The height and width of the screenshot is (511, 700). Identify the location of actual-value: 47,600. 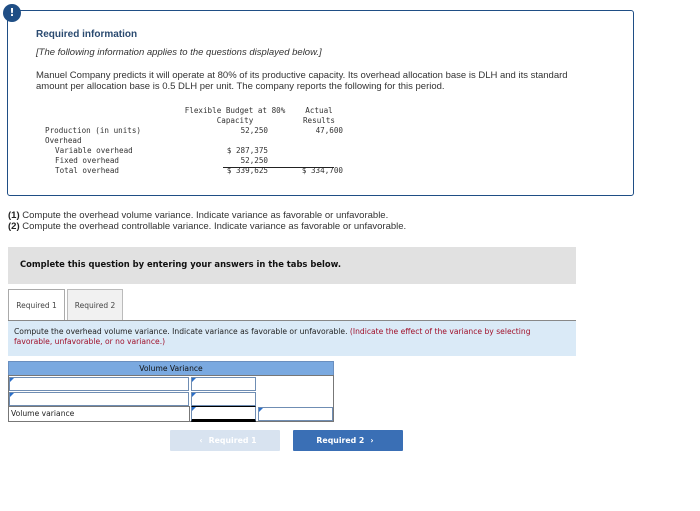
(329, 130).